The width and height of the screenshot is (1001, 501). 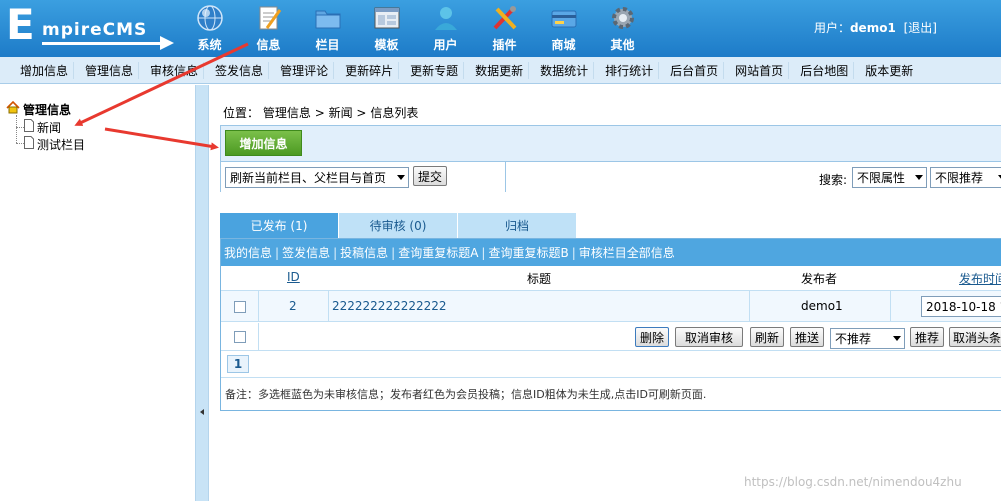 What do you see at coordinates (364, 252) in the screenshot?
I see `link-submitted-info: 投稿信息` at bounding box center [364, 252].